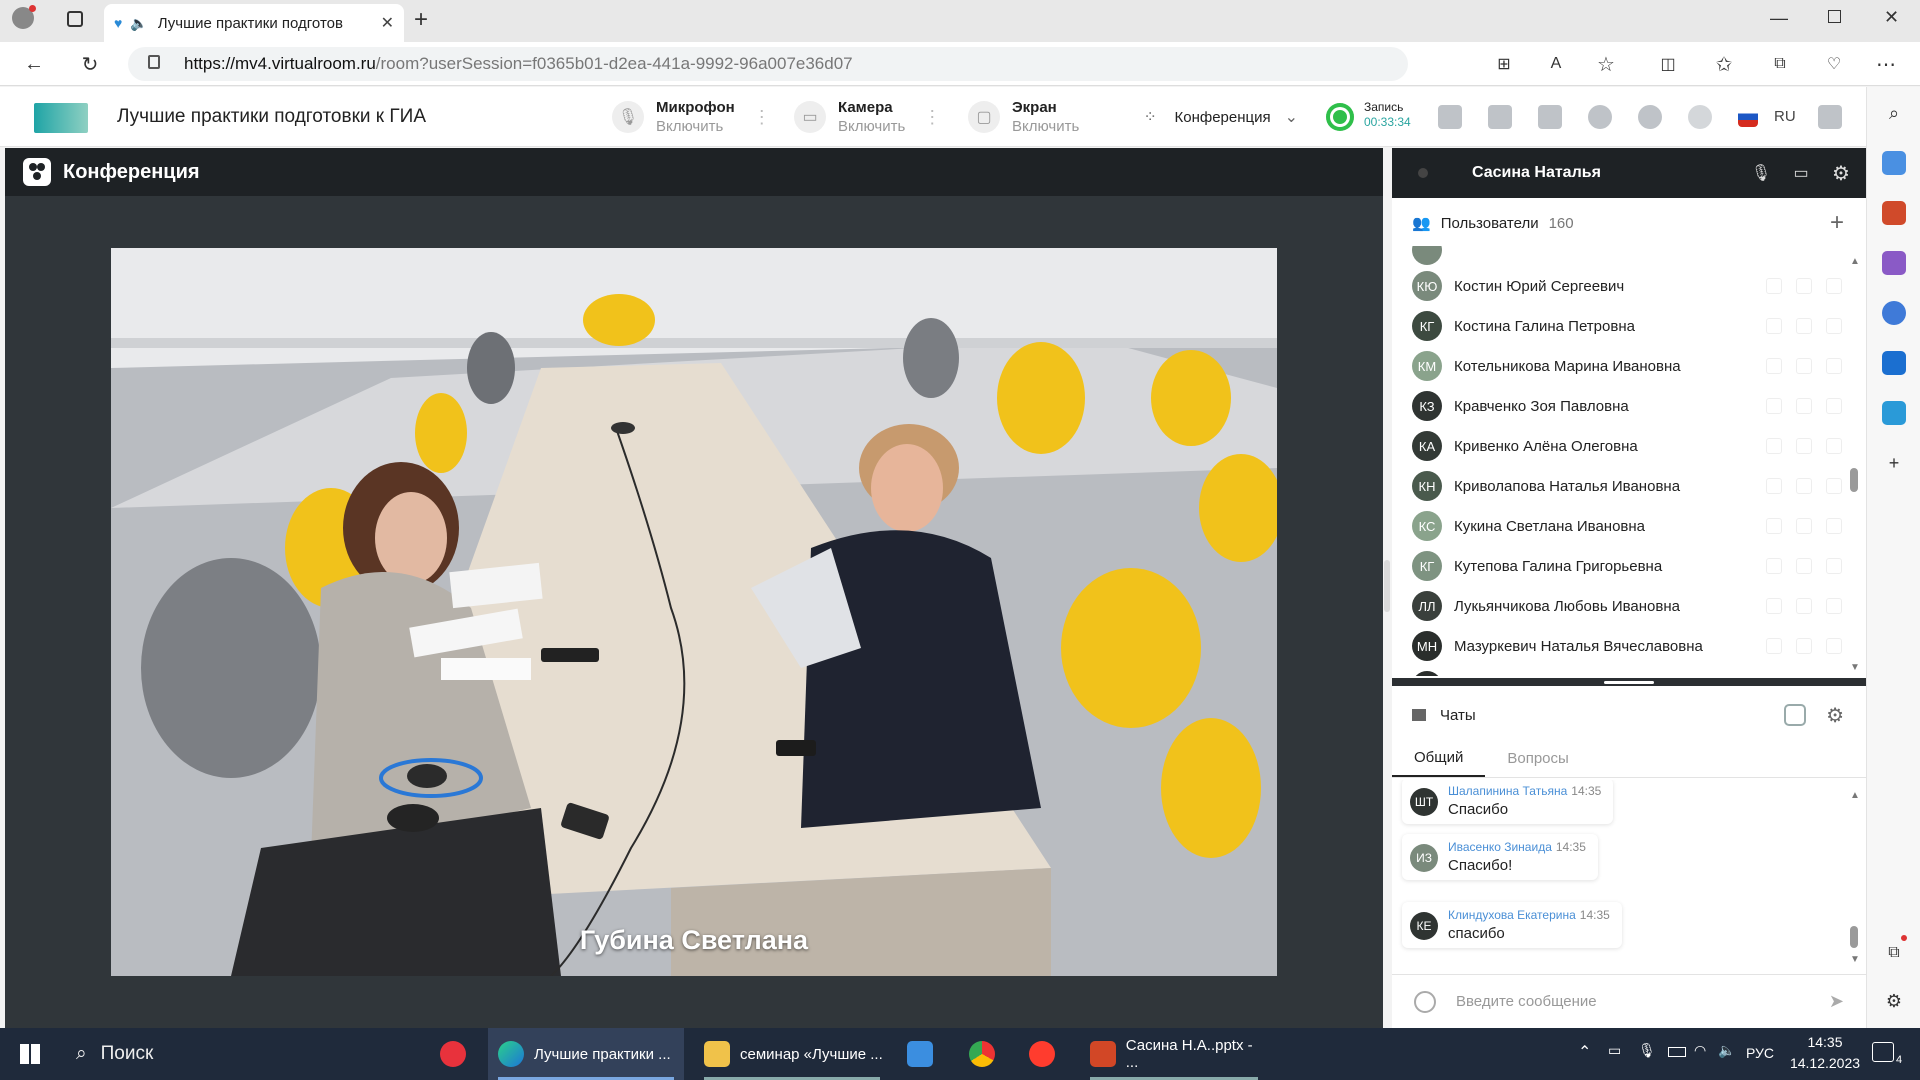  I want to click on new-tab-button: +, so click(421, 20).